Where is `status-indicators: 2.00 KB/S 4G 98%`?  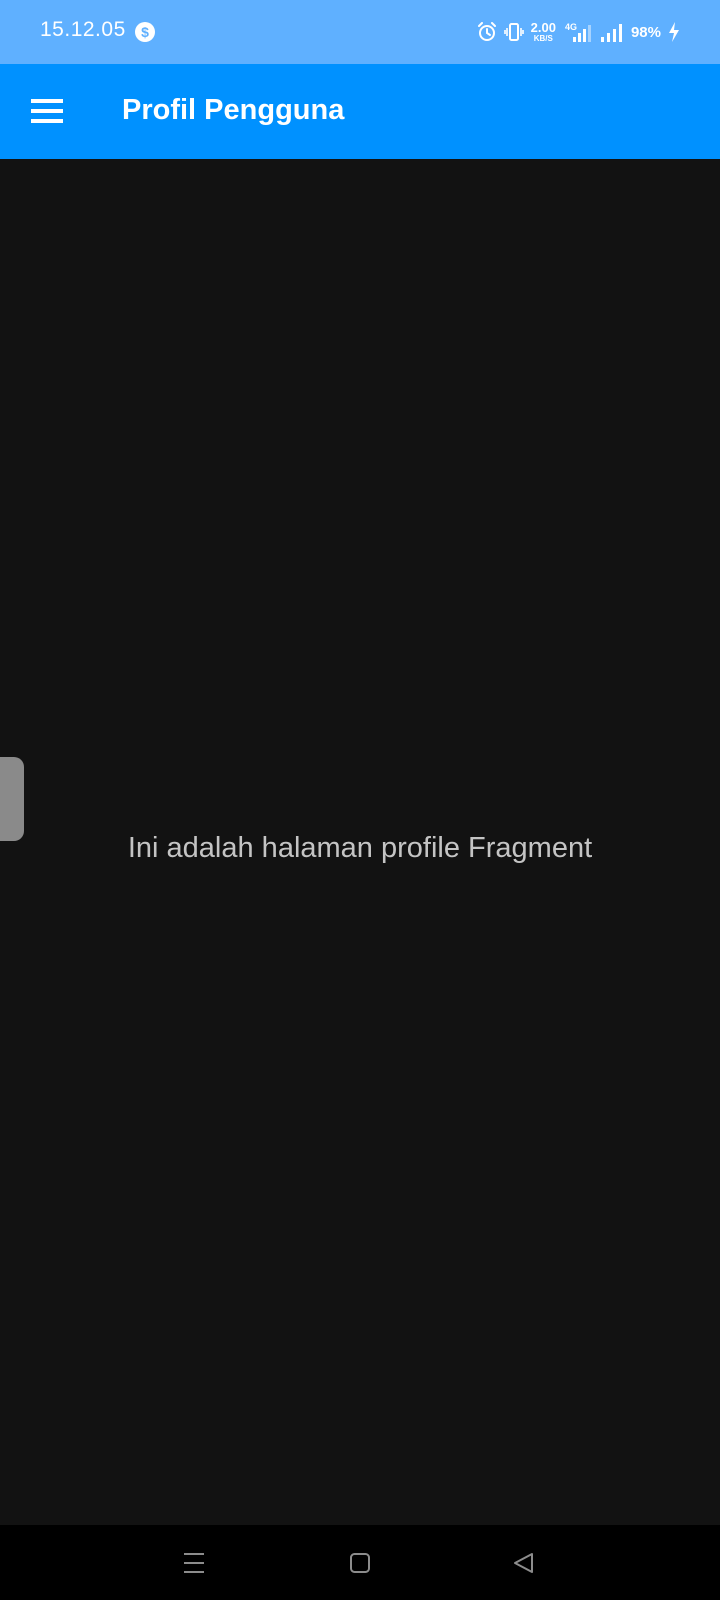
status-indicators: 2.00 KB/S 4G 98% is located at coordinates (578, 32).